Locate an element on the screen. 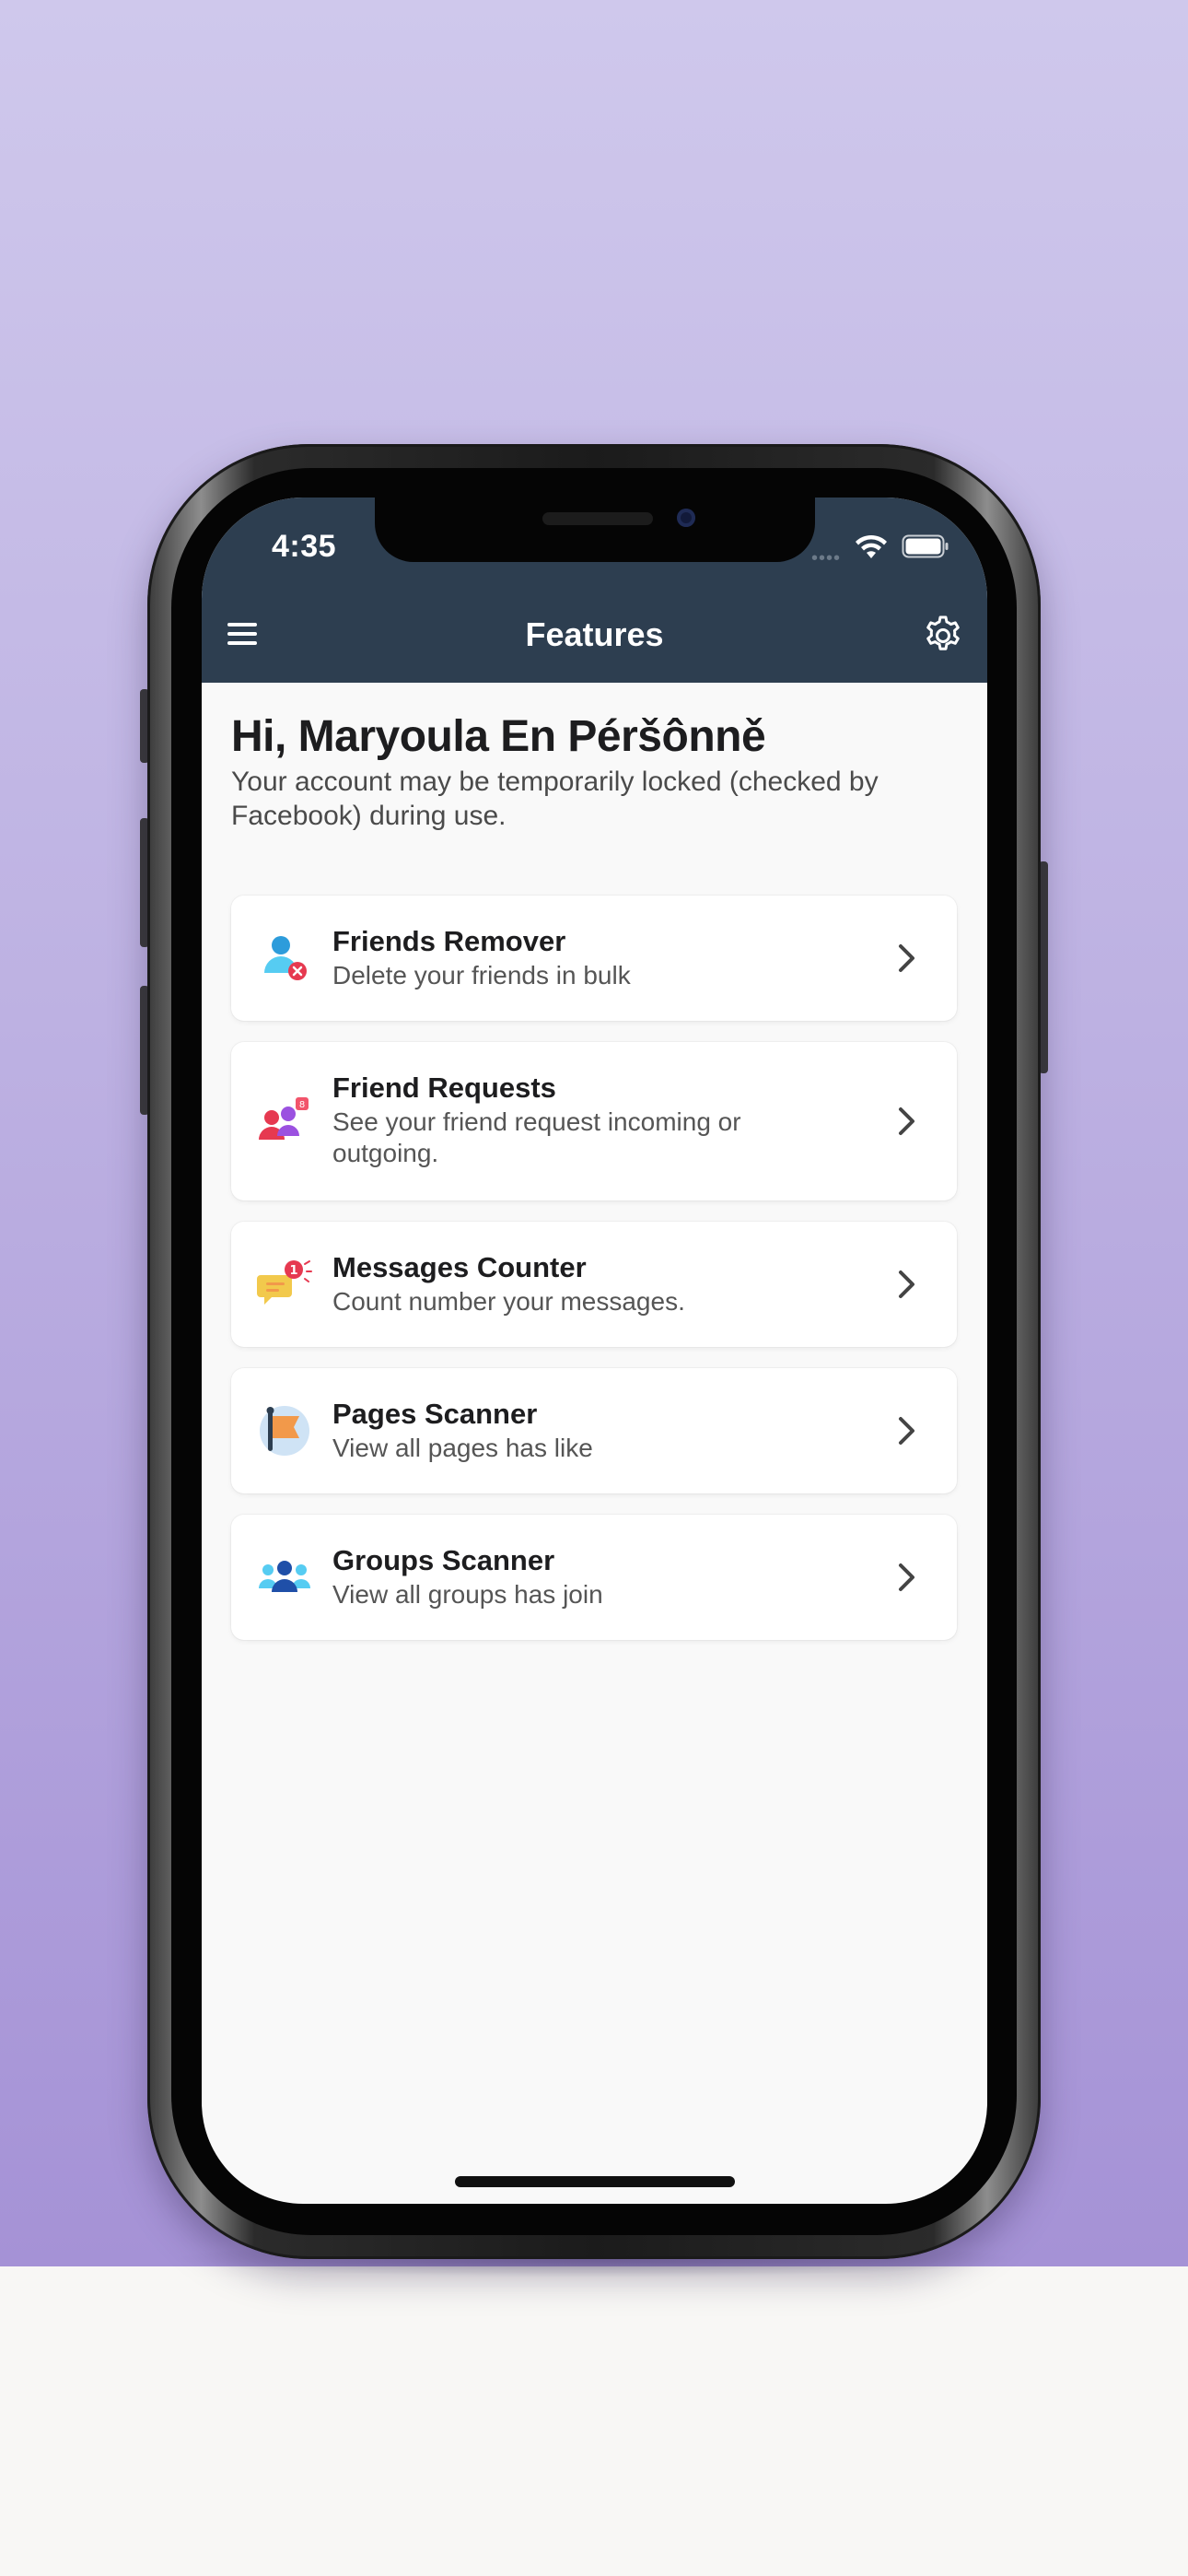 The width and height of the screenshot is (1188, 2576). notch is located at coordinates (595, 530).